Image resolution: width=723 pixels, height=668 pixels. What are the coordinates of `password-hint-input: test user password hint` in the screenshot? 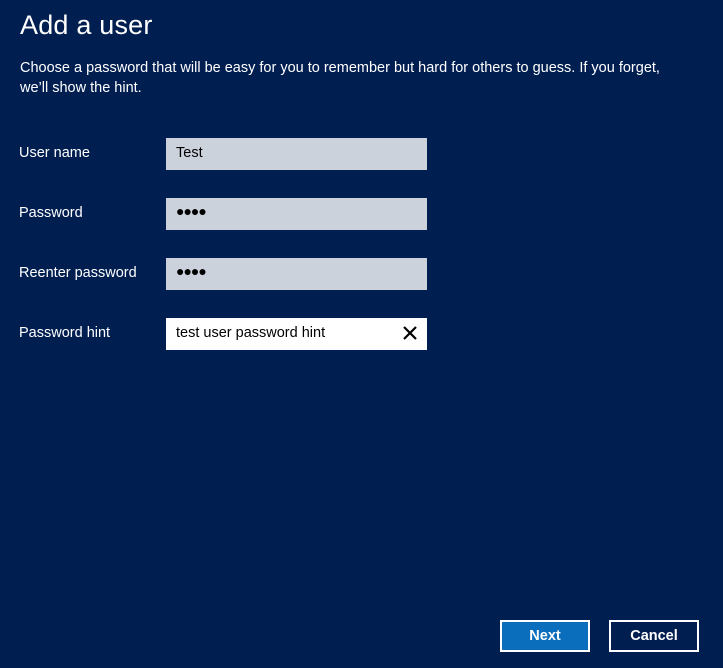 It's located at (296, 334).